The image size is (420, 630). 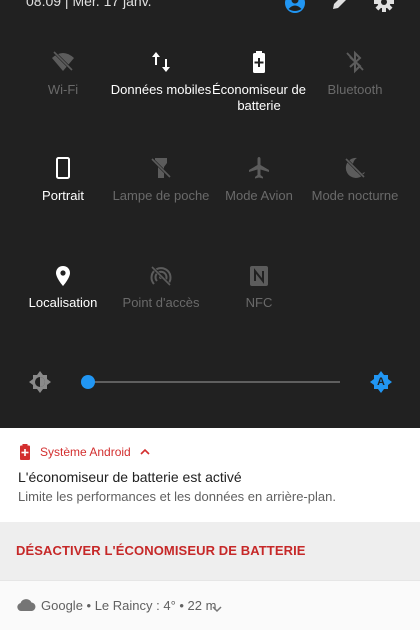 I want to click on tile-label: Mode nocturne, so click(x=355, y=195).